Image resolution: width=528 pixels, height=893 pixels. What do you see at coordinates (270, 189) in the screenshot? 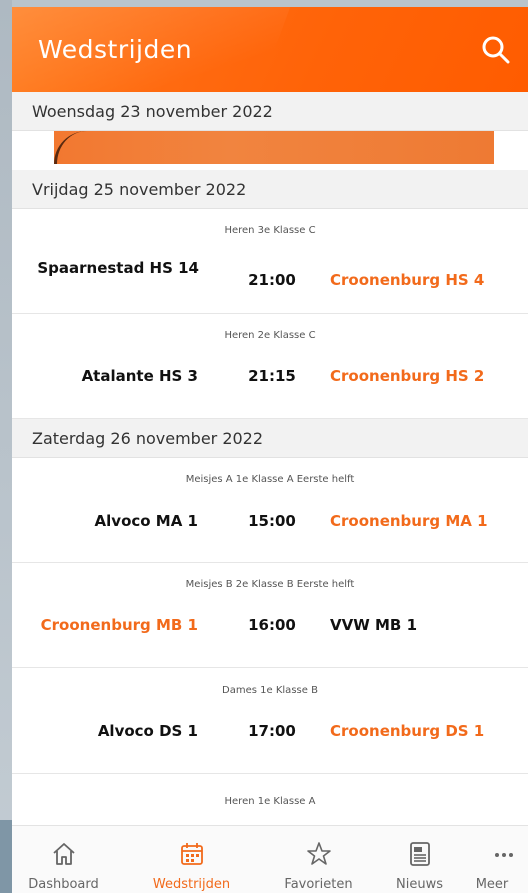
I see `date-header: Vrijdag 25 november 2022` at bounding box center [270, 189].